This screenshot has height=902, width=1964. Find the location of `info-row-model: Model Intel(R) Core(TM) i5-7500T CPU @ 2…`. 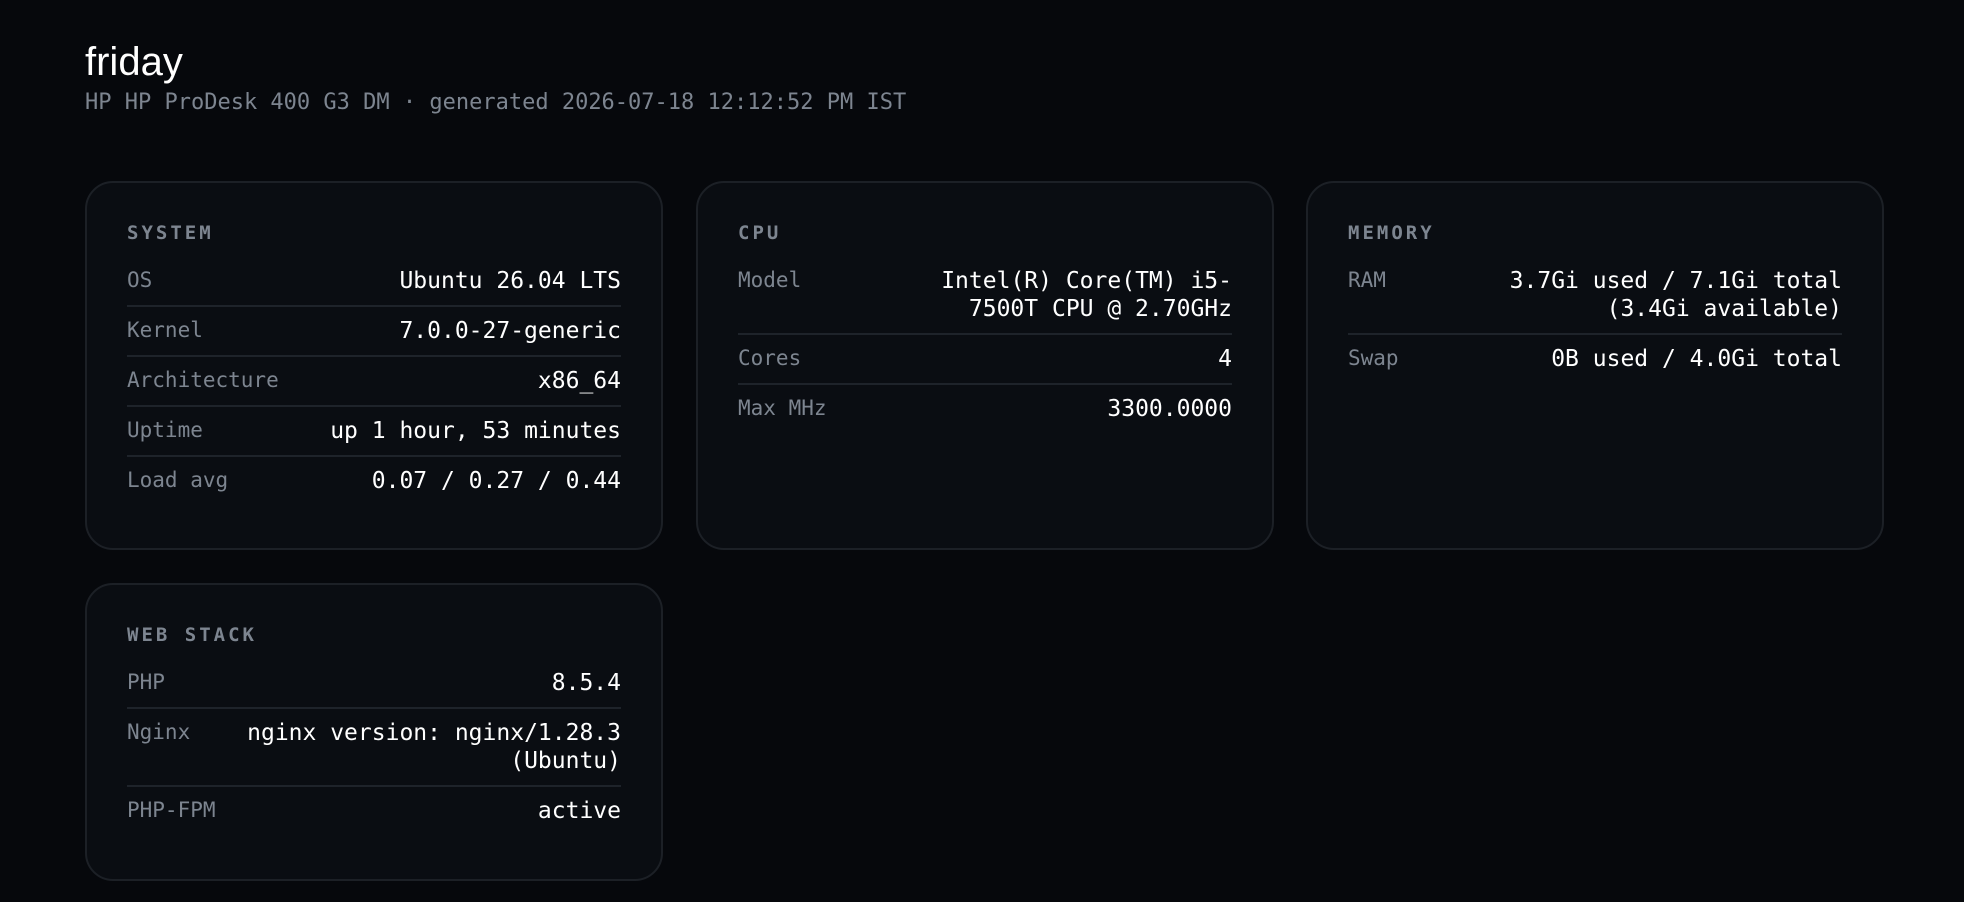

info-row-model: Model Intel(R) Core(TM) i5-7500T CPU @ 2… is located at coordinates (985, 296).